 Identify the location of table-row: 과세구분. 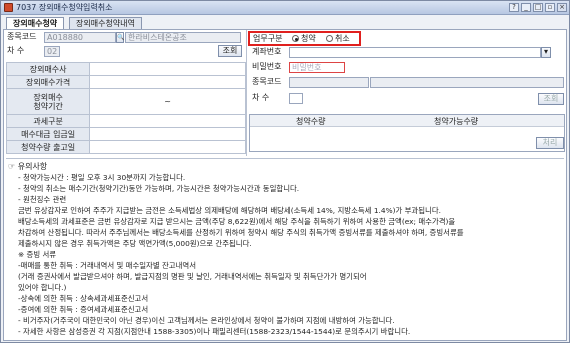
(125, 121).